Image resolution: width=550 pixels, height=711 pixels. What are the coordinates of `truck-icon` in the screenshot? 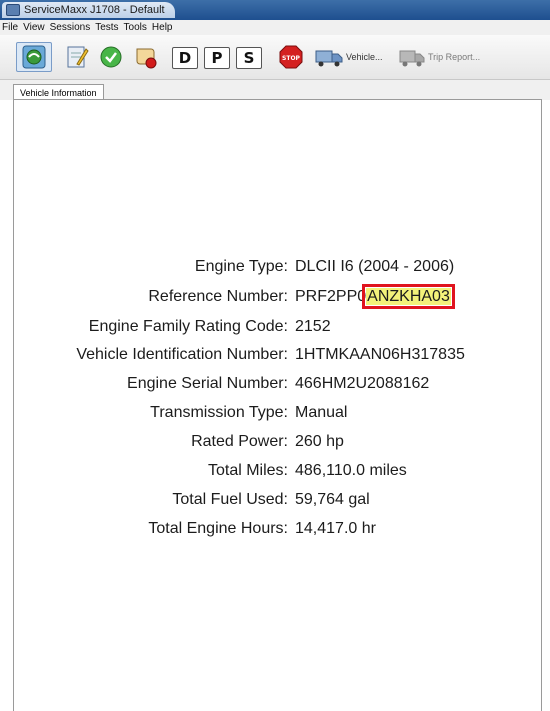 It's located at (329, 58).